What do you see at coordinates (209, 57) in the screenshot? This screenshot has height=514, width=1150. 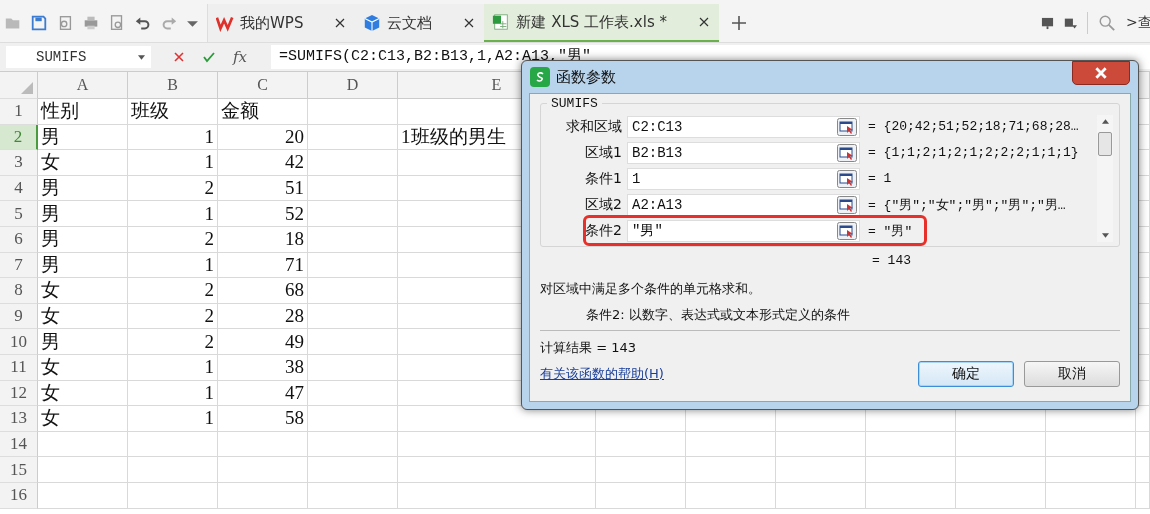 I see `check-icon` at bounding box center [209, 57].